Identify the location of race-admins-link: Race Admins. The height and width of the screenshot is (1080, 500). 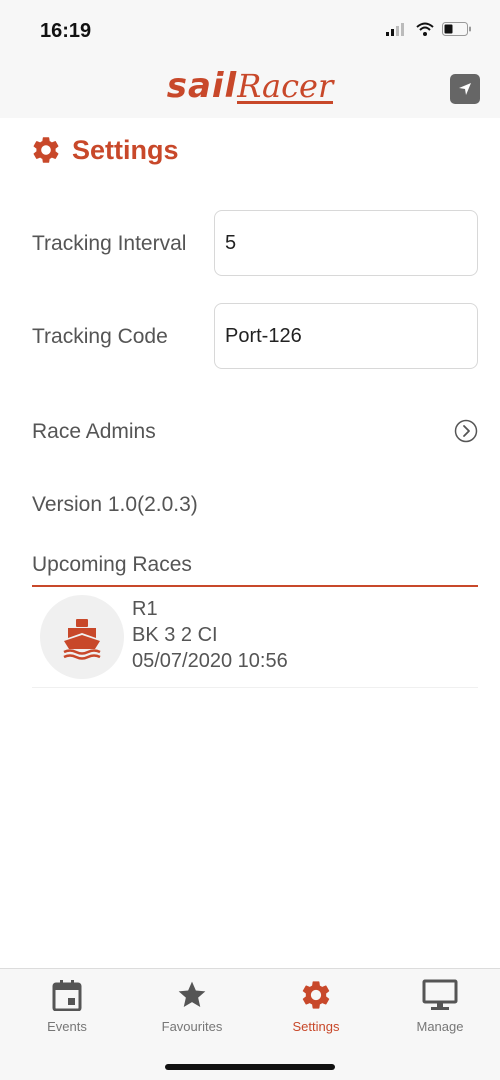
(94, 432).